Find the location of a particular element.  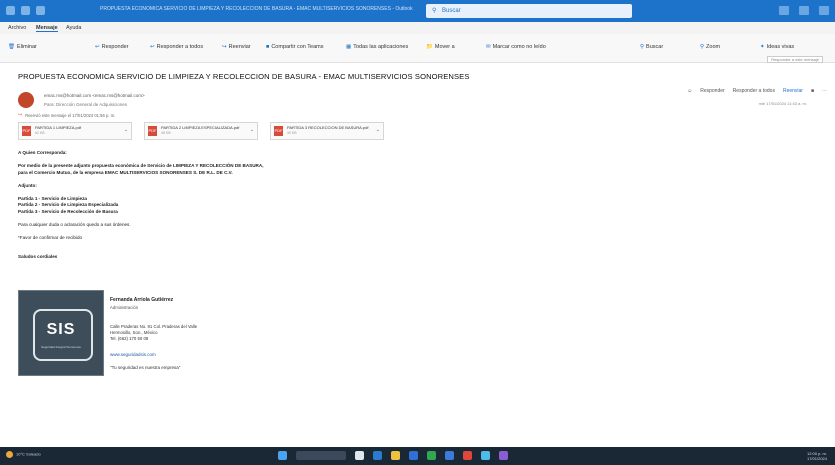

reply-icon: ↩ is located at coordinates (97, 47).